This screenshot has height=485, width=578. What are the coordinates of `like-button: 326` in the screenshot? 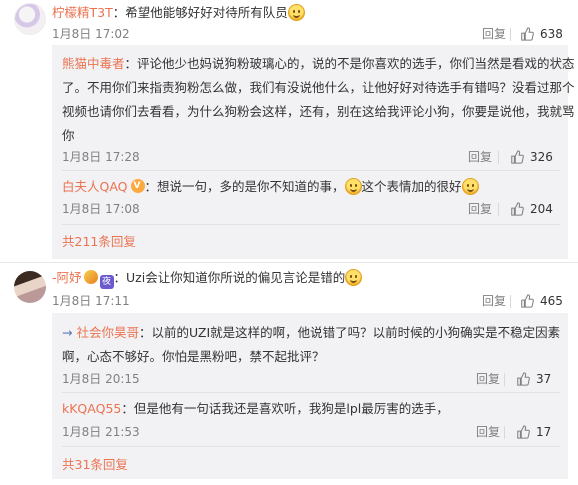 It's located at (531, 157).